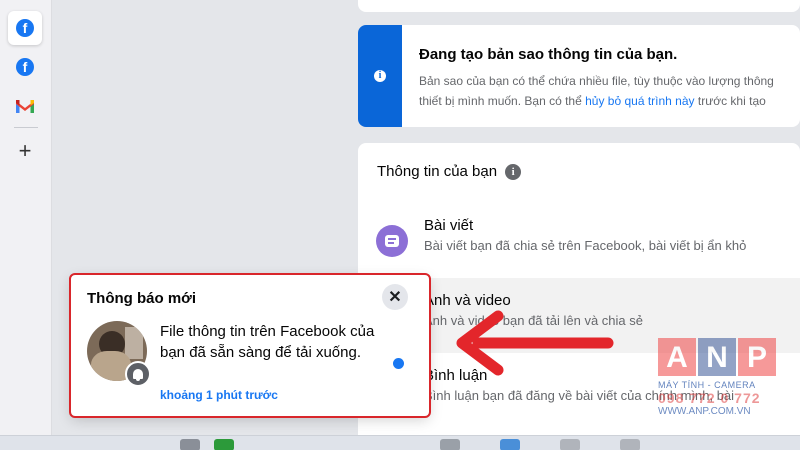 Image resolution: width=800 pixels, height=450 pixels. I want to click on sidebar-facebook-button: f, so click(25, 28).